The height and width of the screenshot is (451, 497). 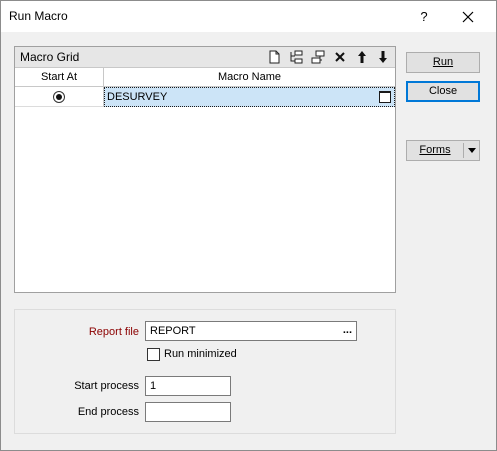 What do you see at coordinates (472, 150) in the screenshot?
I see `chevron-down-icon` at bounding box center [472, 150].